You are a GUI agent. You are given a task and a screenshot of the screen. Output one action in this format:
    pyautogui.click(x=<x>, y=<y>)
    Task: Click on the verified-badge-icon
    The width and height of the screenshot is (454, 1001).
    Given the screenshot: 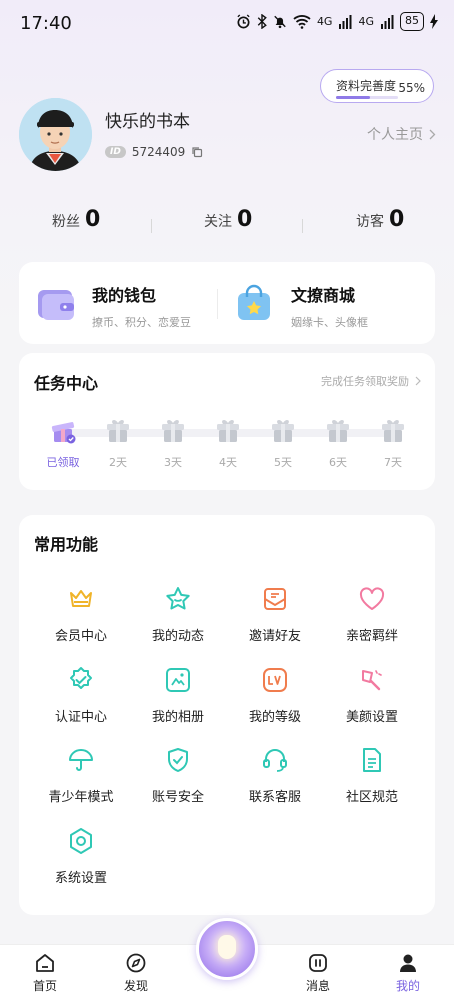 What is the action you would take?
    pyautogui.click(x=81, y=680)
    